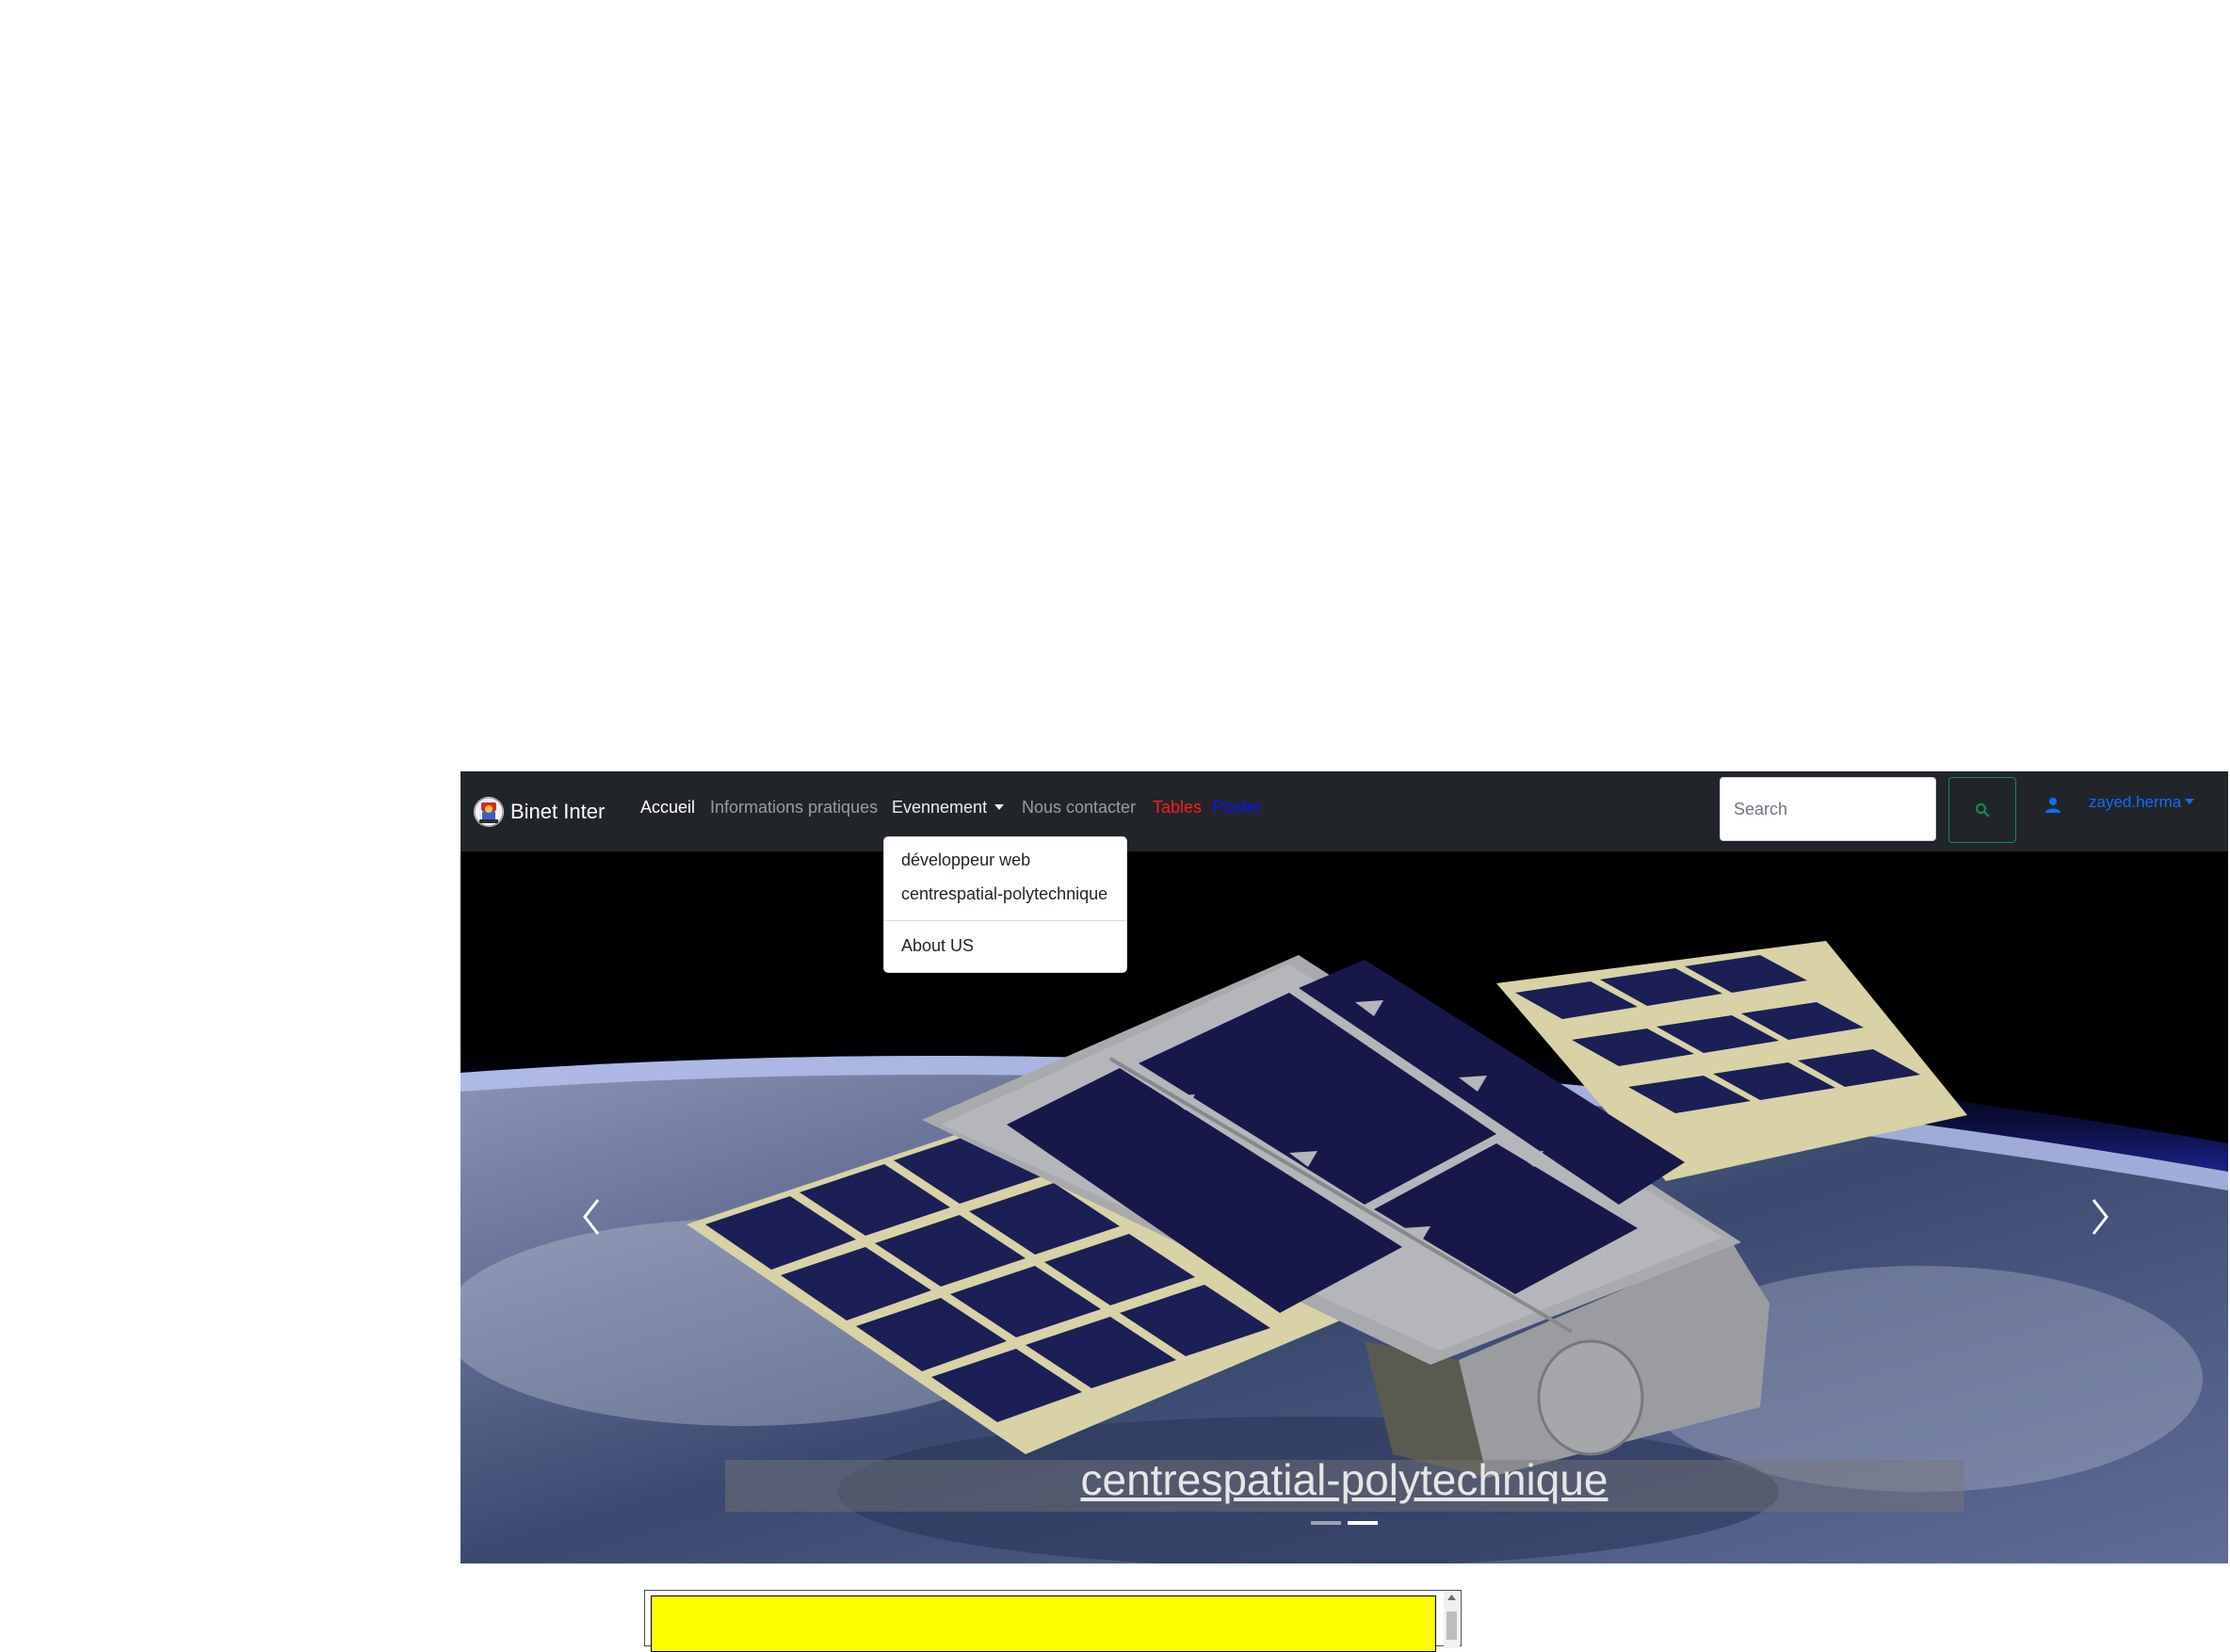 The image size is (2230, 1652). Describe the element at coordinates (1044, 1623) in the screenshot. I see `yellow-panel` at that location.